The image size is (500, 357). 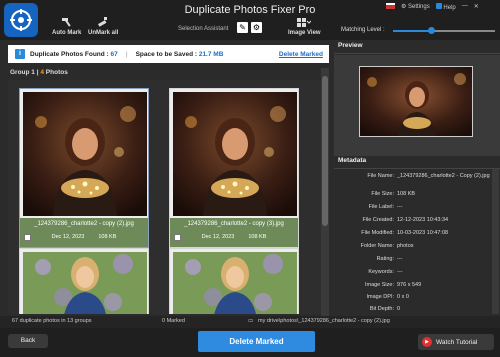 I want to click on space-saved-label: Space to be Saved :, so click(x=166, y=54).